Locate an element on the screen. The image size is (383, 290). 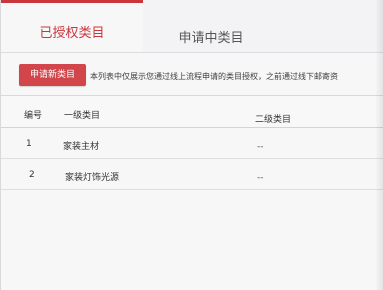
row-number: 1 is located at coordinates (29, 144).